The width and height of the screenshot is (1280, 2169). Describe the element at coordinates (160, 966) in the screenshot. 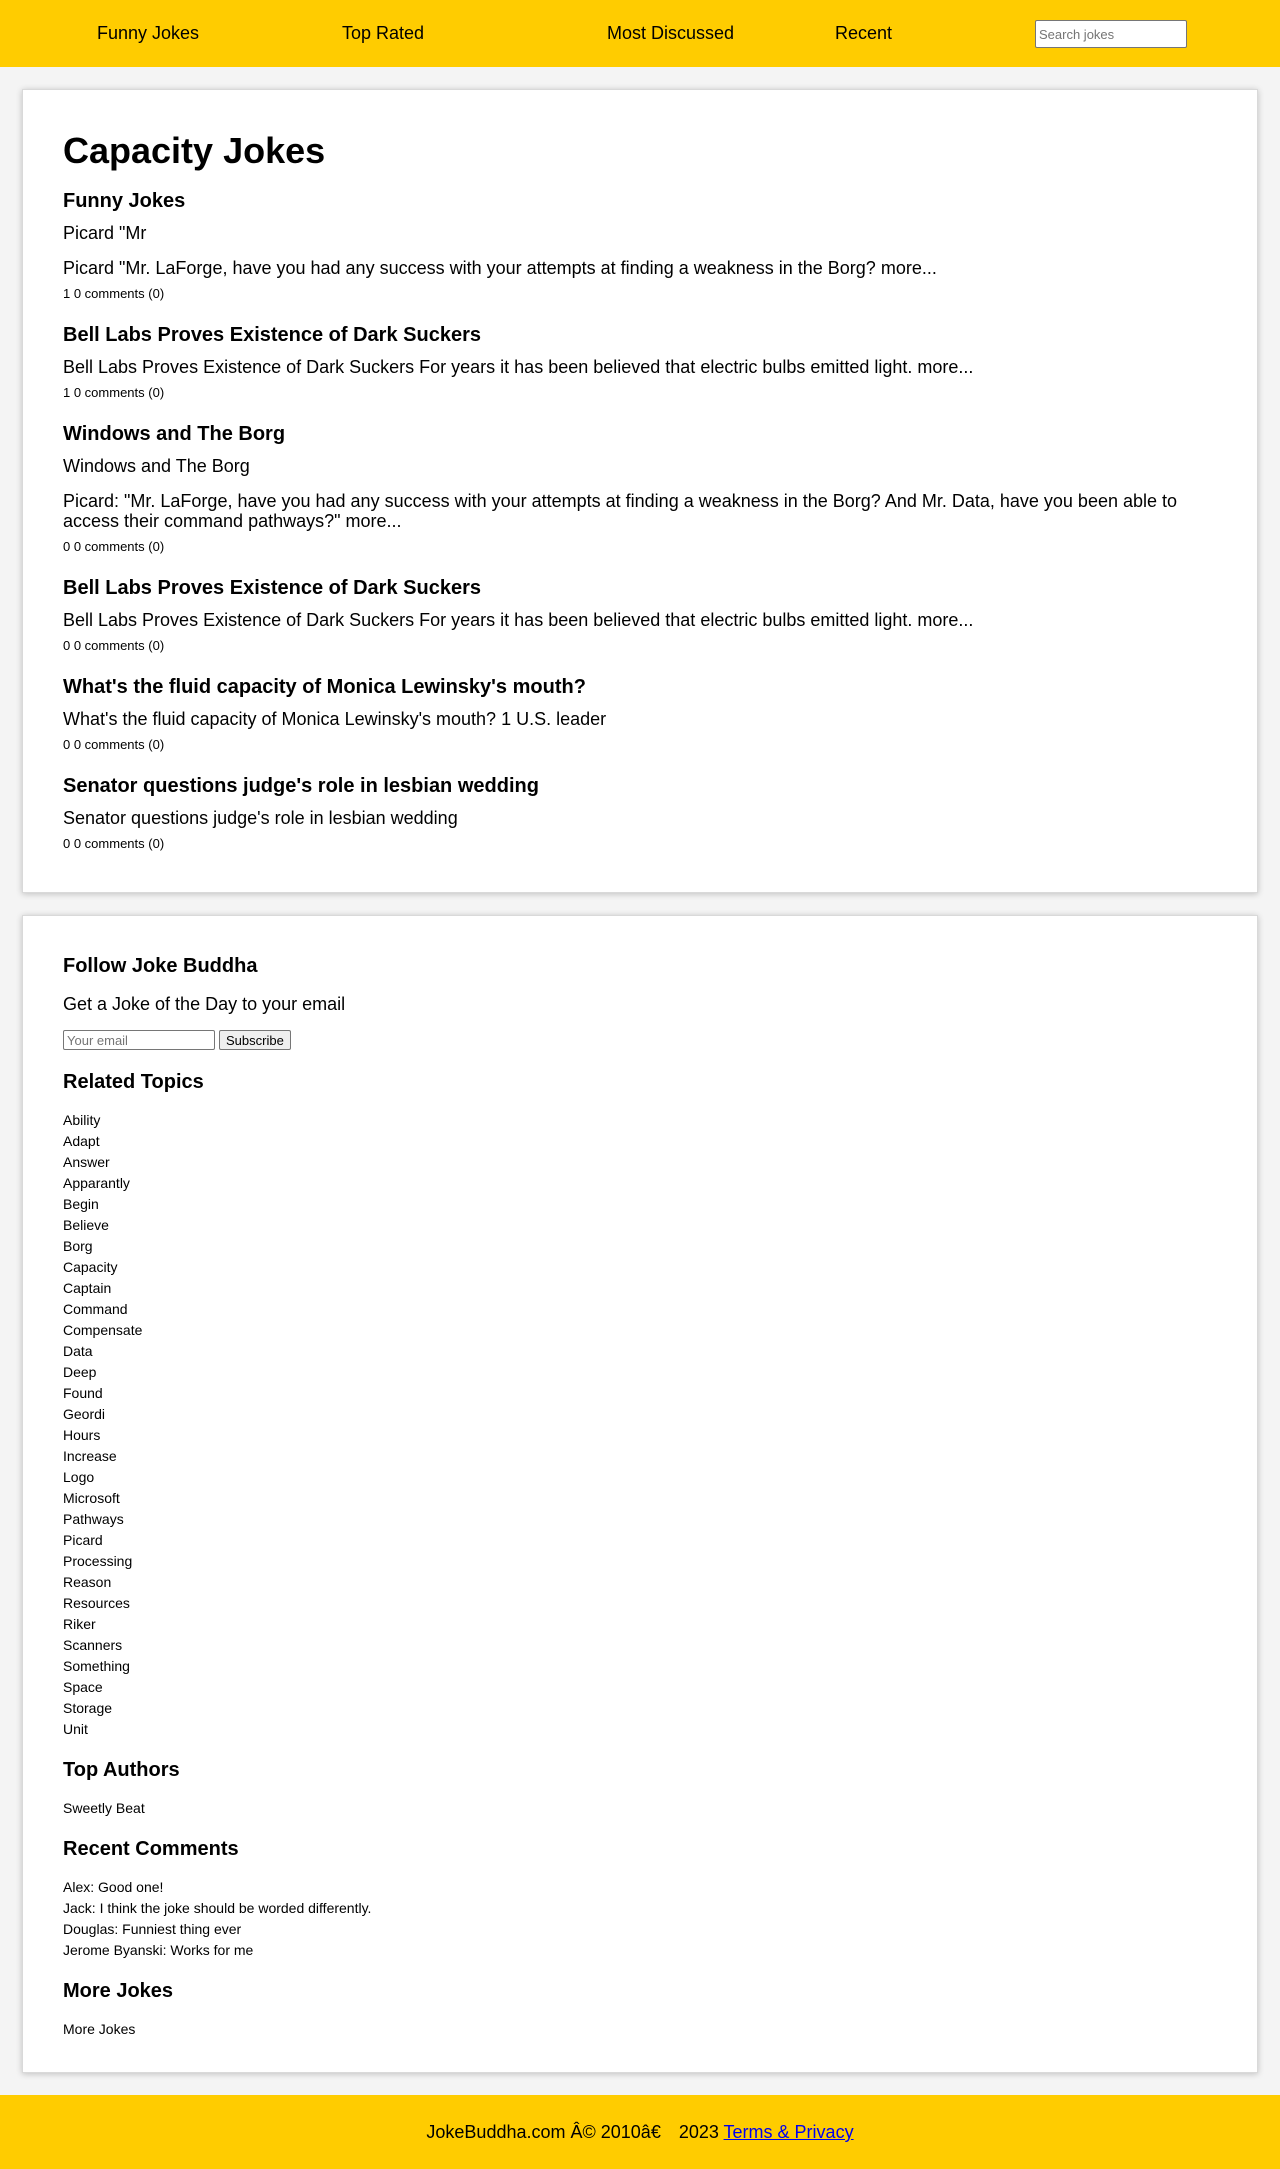

I see `follow-title: Follow Joke Buddha` at that location.